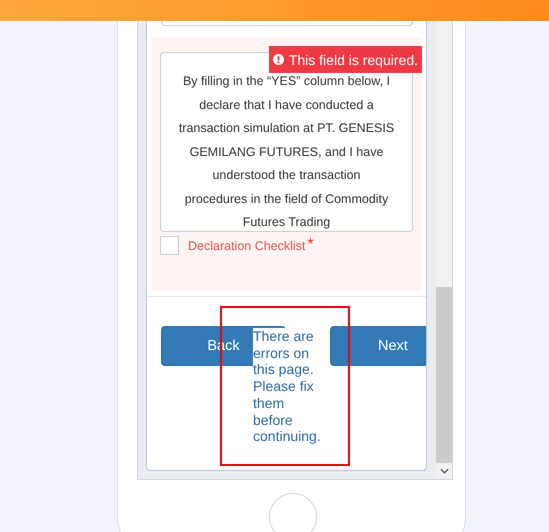  Describe the element at coordinates (247, 246) in the screenshot. I see `checkbox-label: Declaration Checklist` at that location.